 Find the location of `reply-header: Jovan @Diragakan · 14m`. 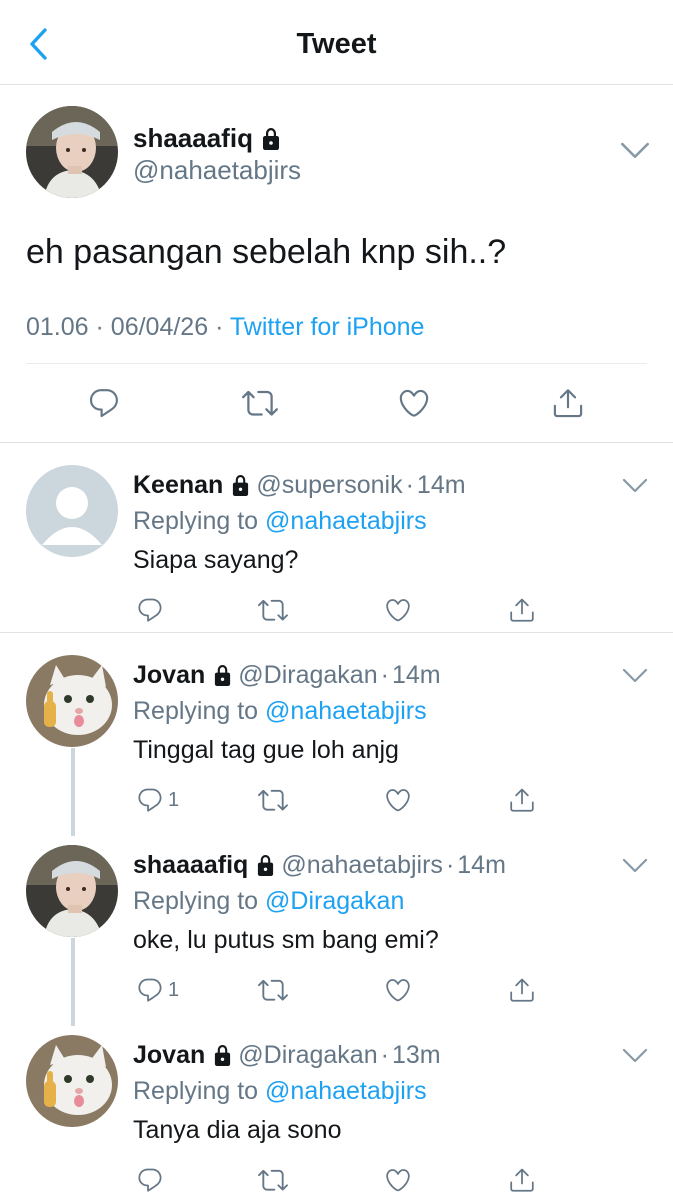

reply-header: Jovan @Diragakan · 14m is located at coordinates (287, 675).